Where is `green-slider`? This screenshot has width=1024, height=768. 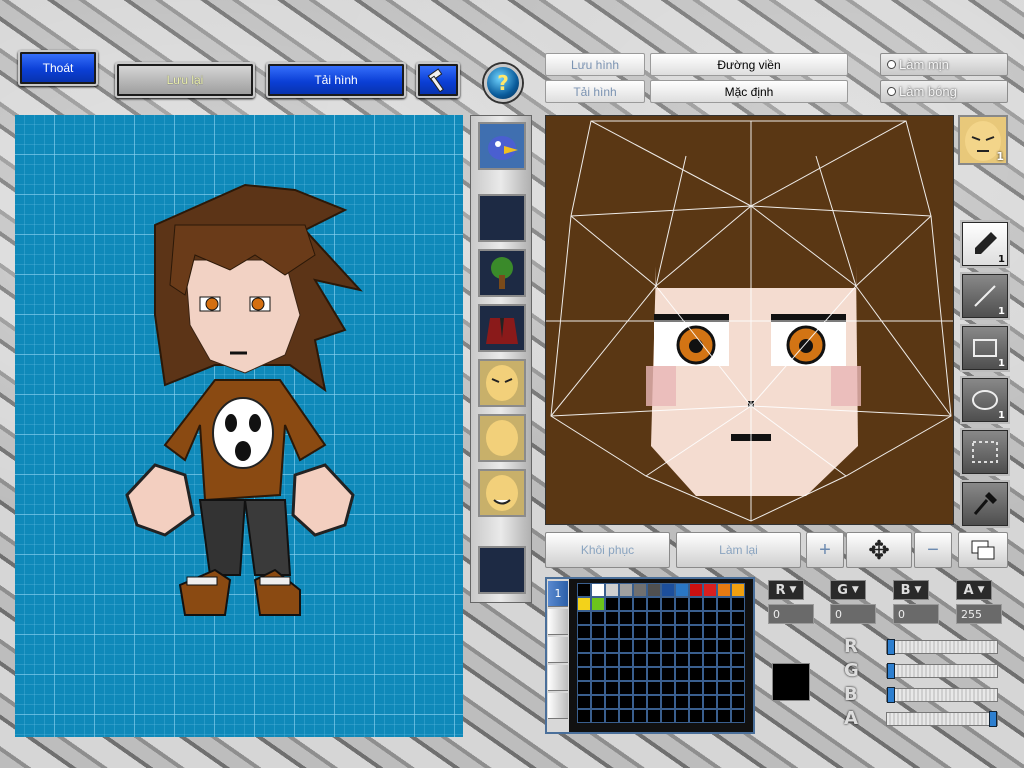 green-slider is located at coordinates (942, 671).